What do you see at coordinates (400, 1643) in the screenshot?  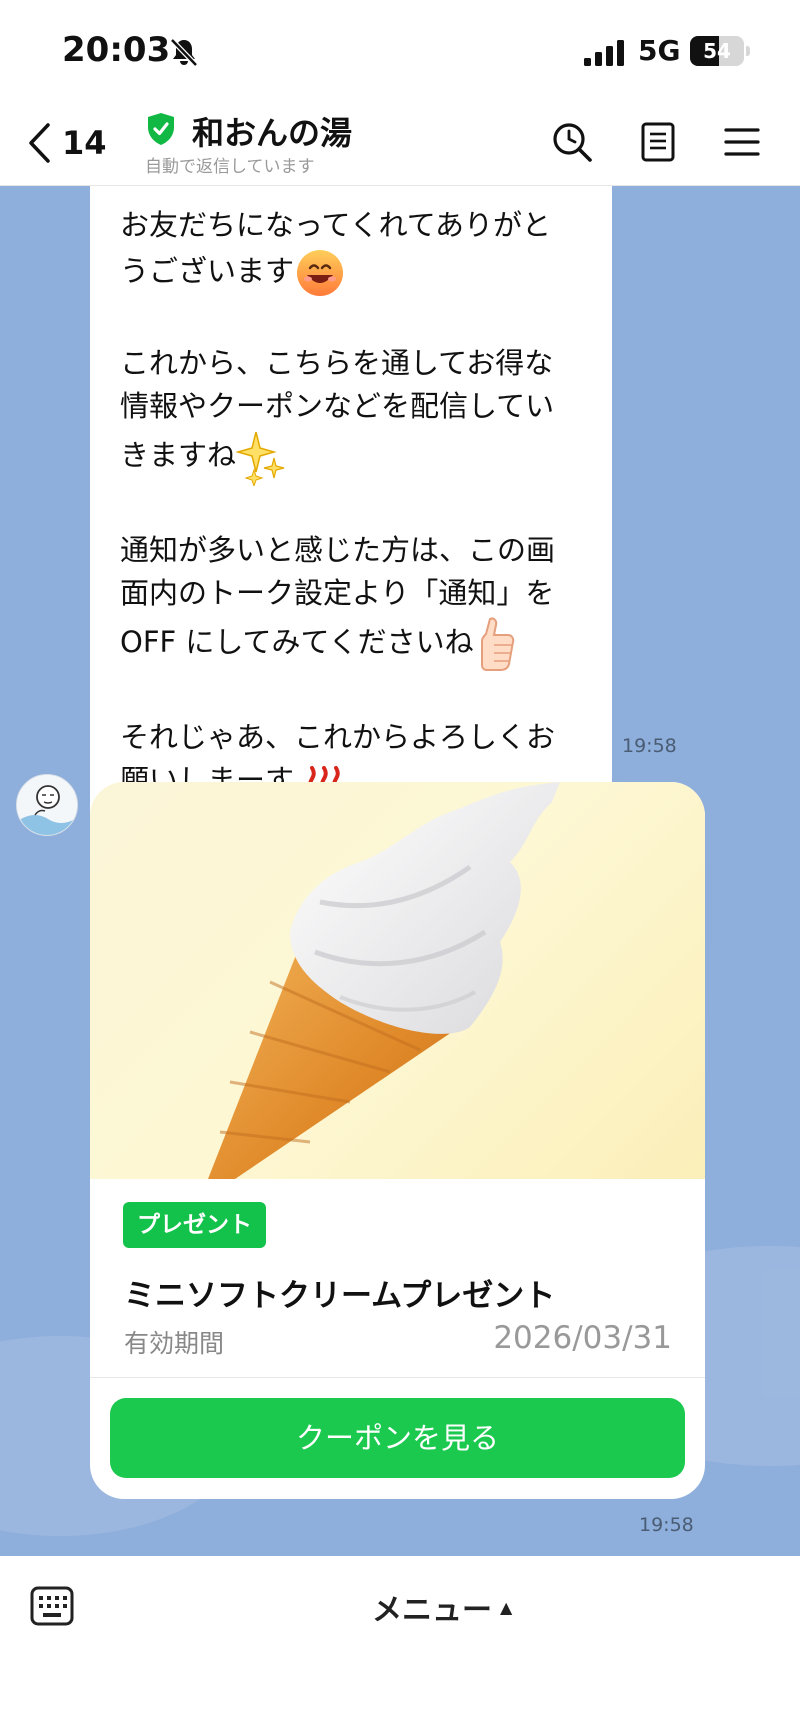 I see `bottom-bar: メニュー ▲` at bounding box center [400, 1643].